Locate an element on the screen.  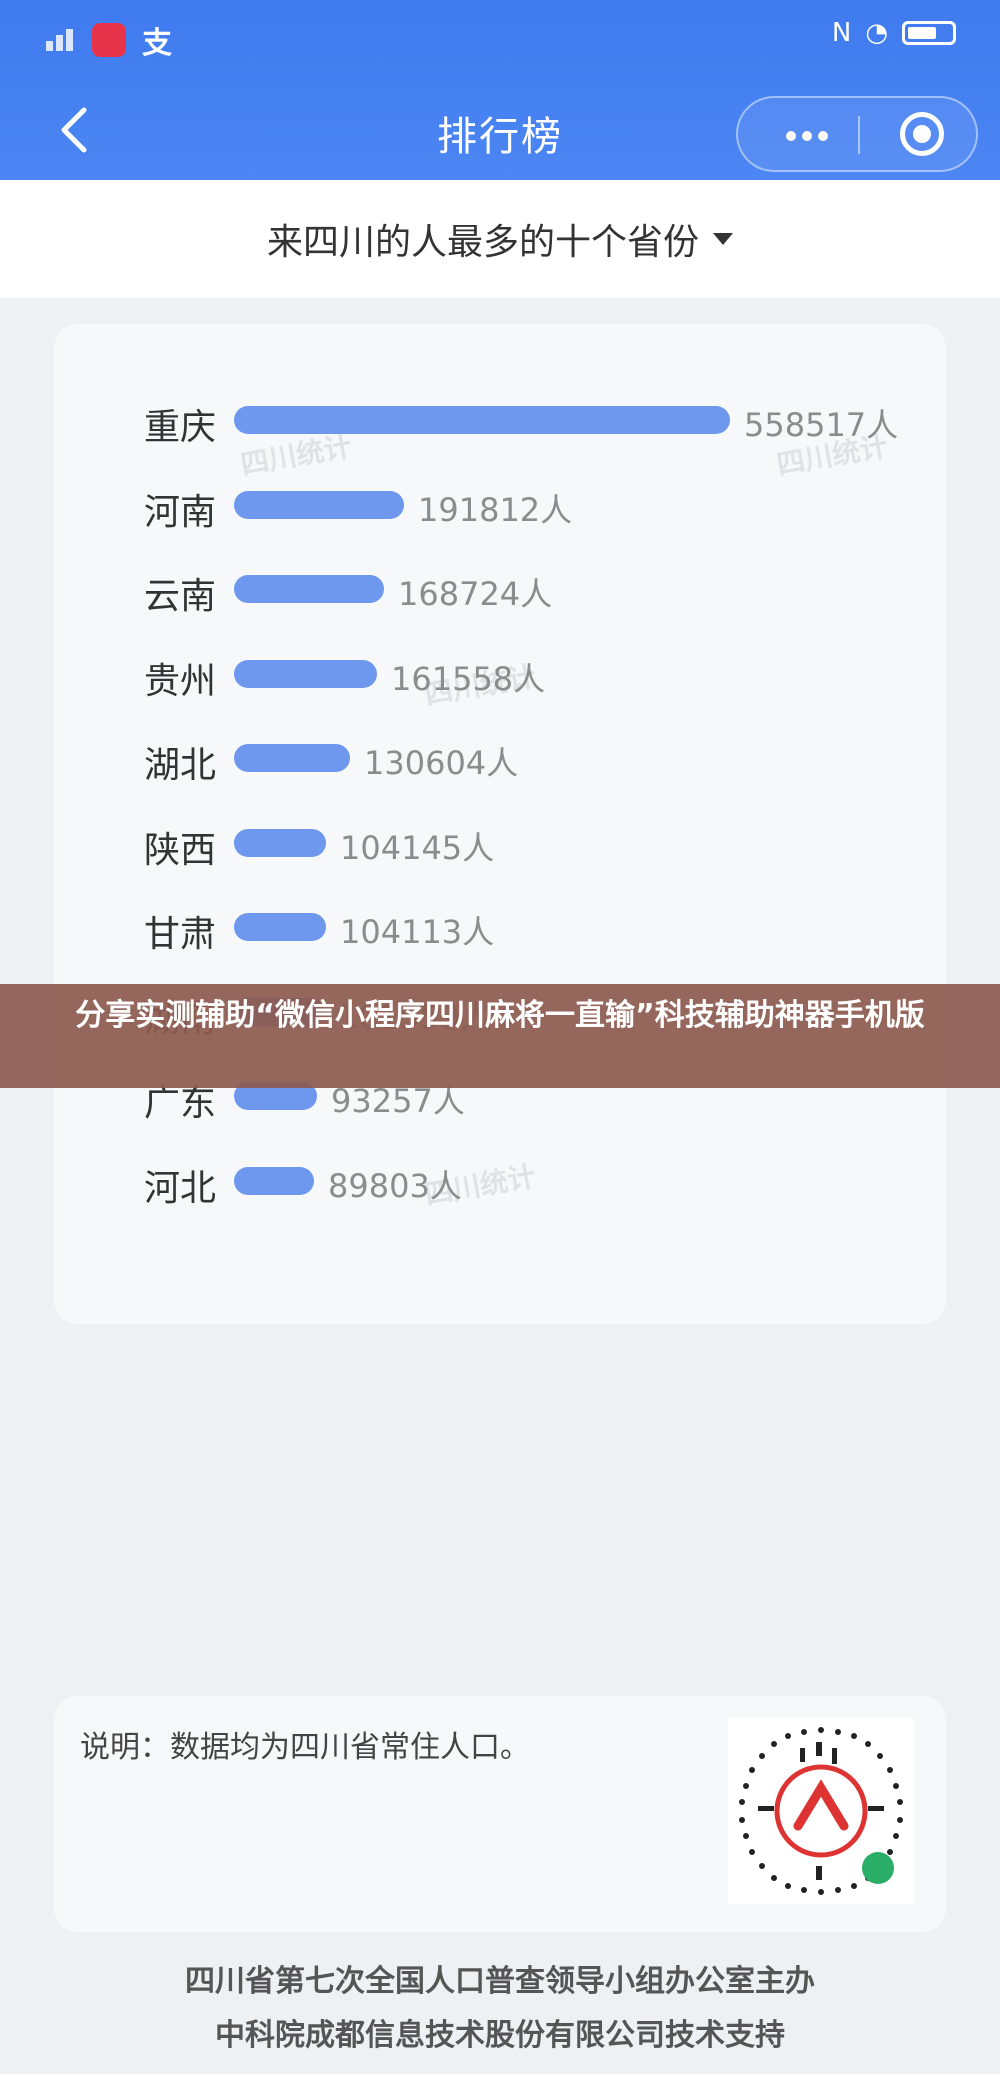
mini-program-capsule is located at coordinates (857, 134).